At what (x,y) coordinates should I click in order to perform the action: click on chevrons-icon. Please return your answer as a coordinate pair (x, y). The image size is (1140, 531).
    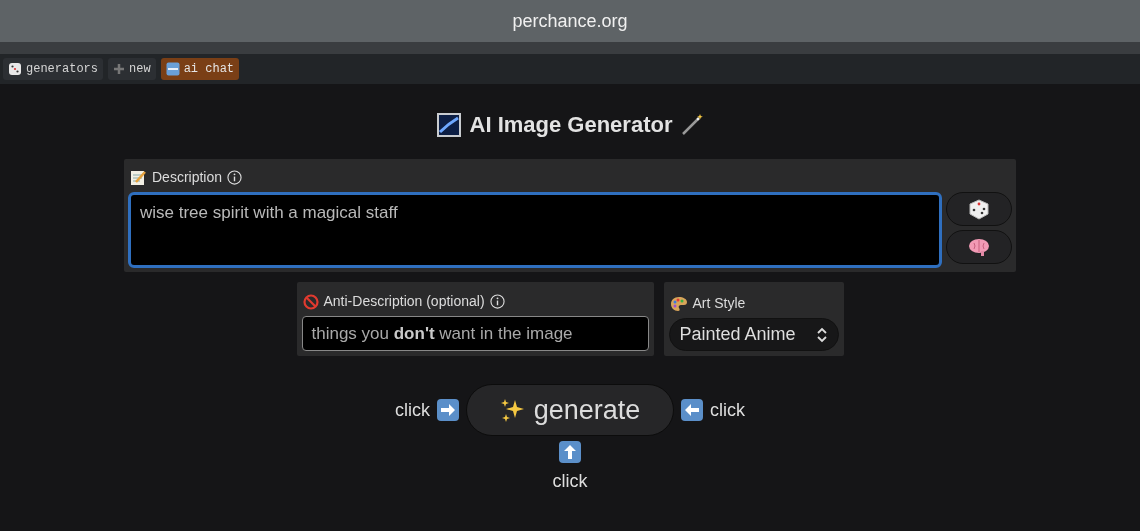
    Looking at the image, I should click on (821, 334).